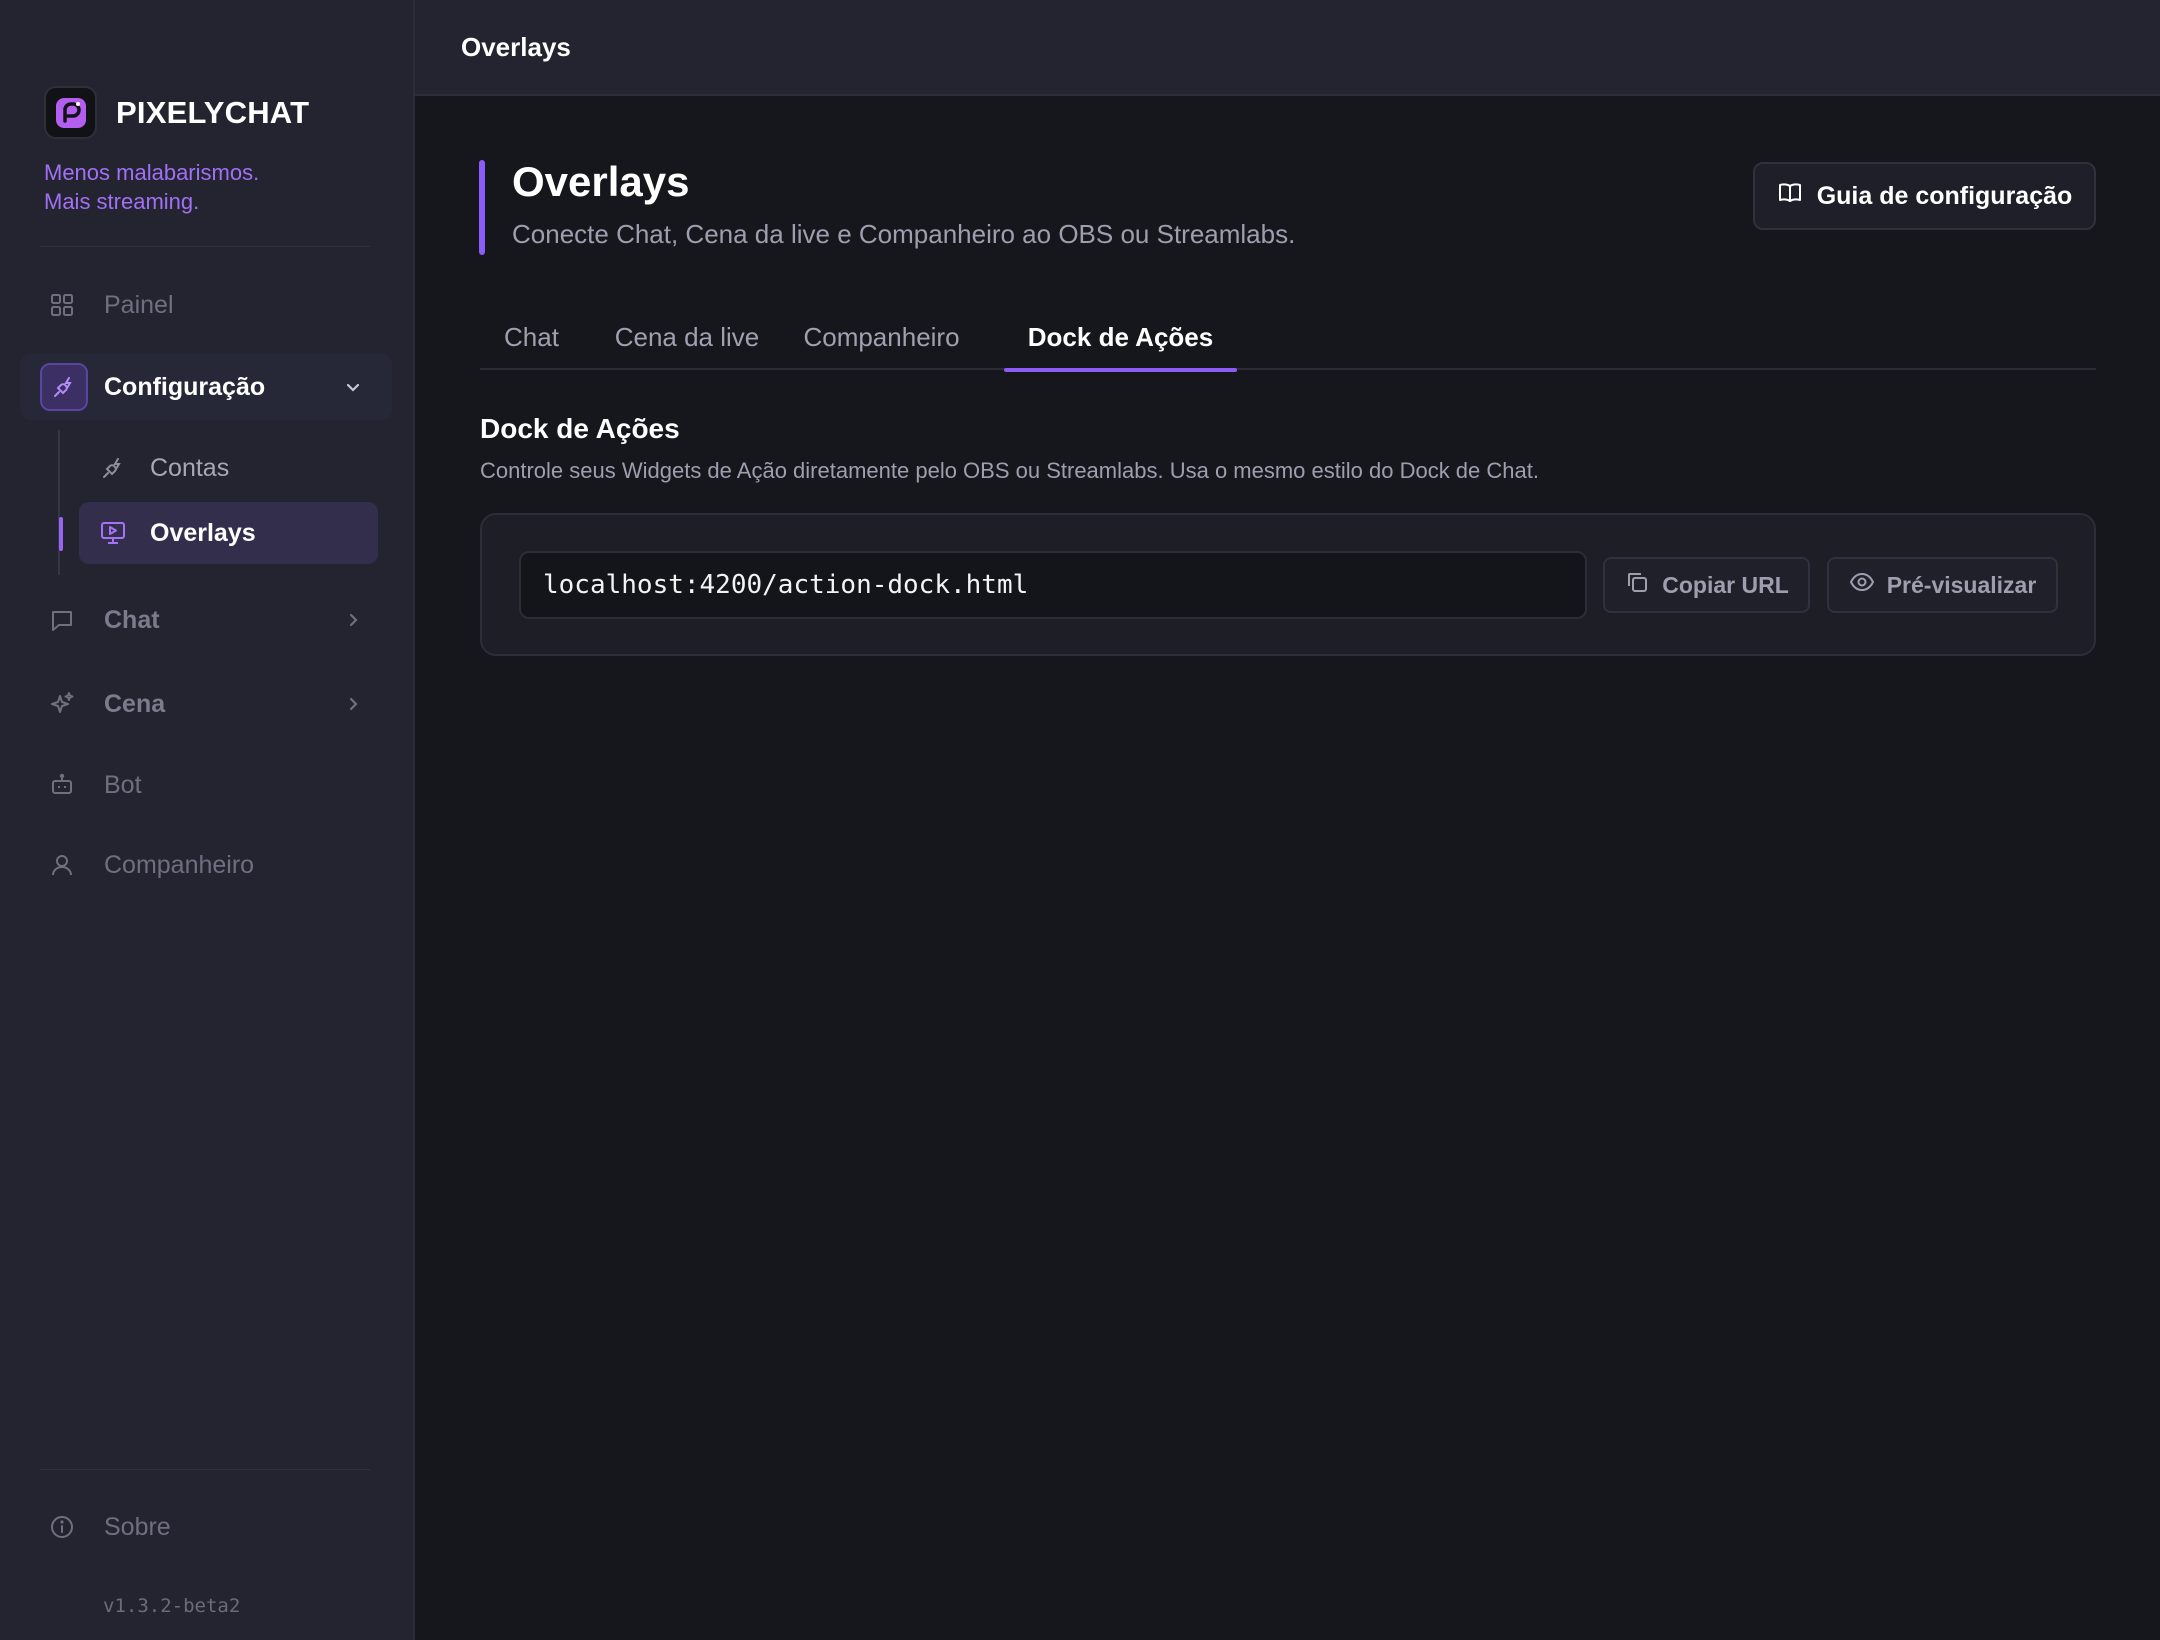  What do you see at coordinates (205, 1469) in the screenshot?
I see `sidebar-divider-bottom` at bounding box center [205, 1469].